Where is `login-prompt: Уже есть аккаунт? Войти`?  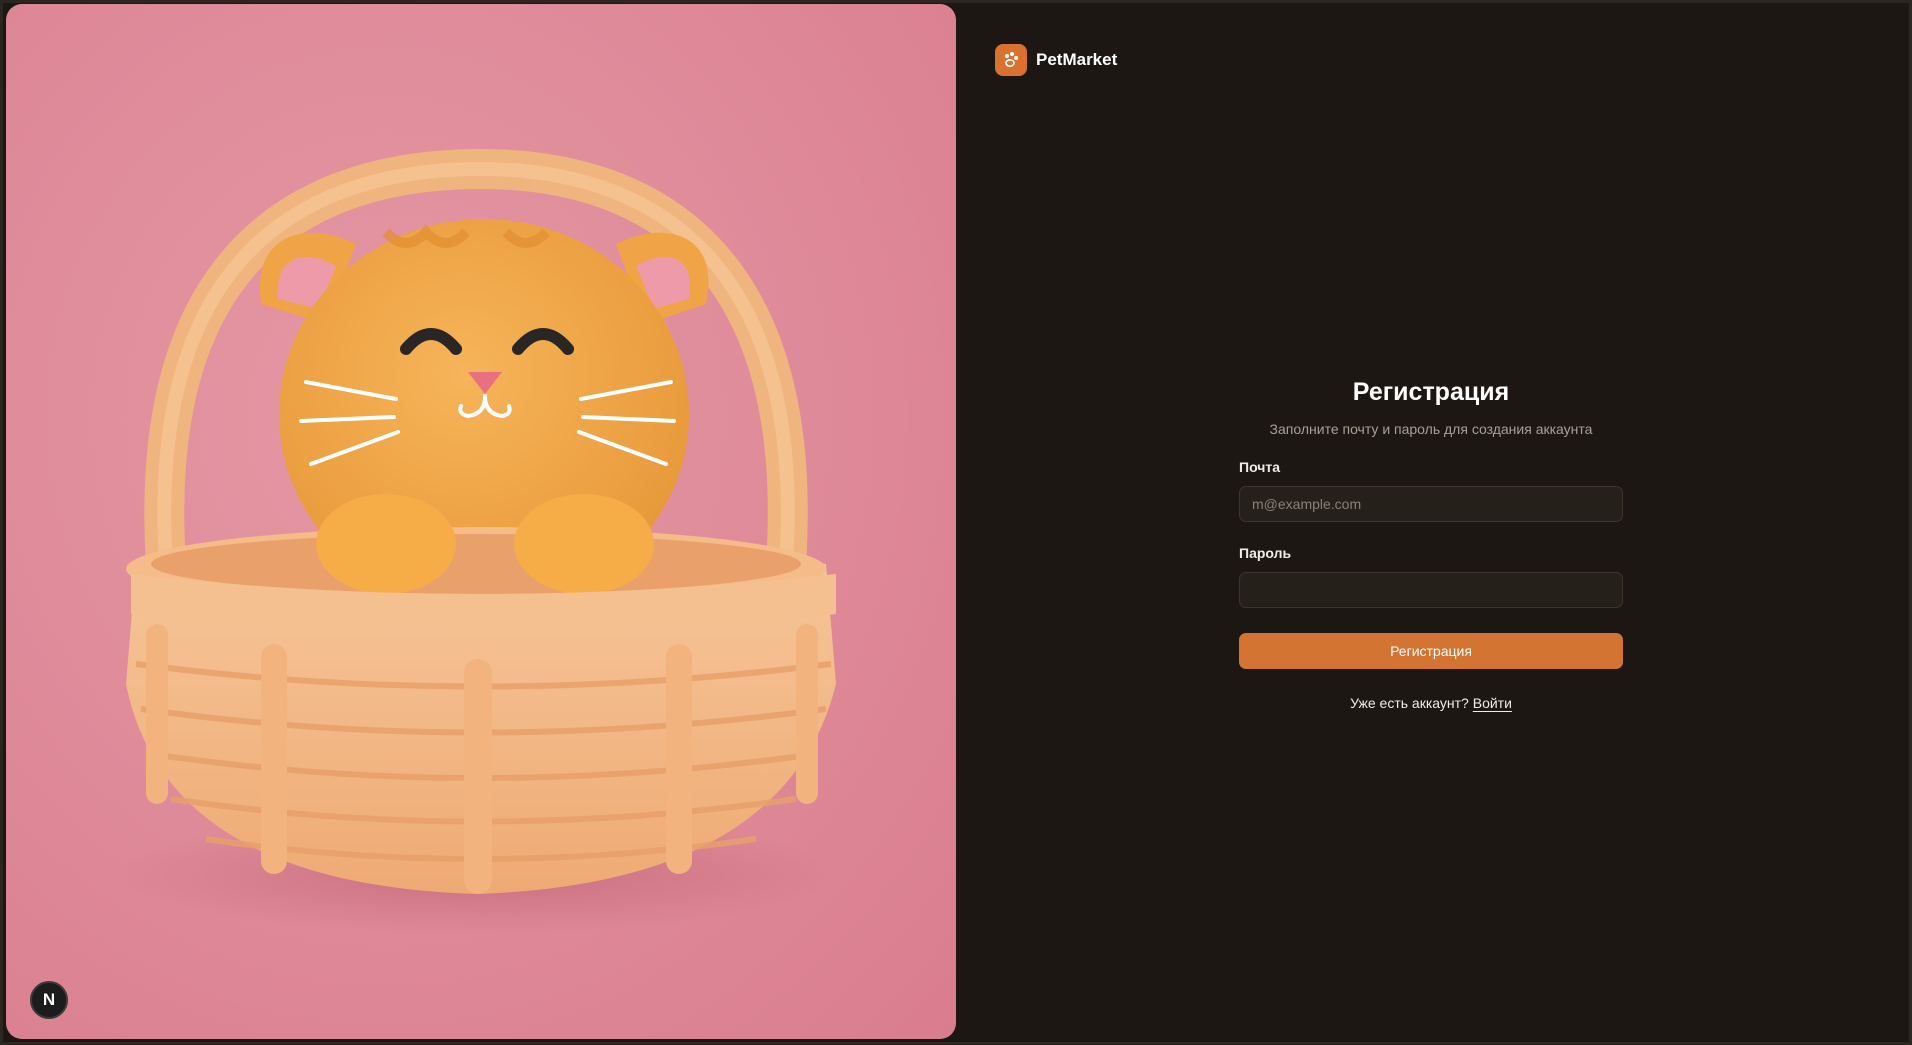
login-prompt: Уже есть аккаунт? Войти is located at coordinates (1431, 703).